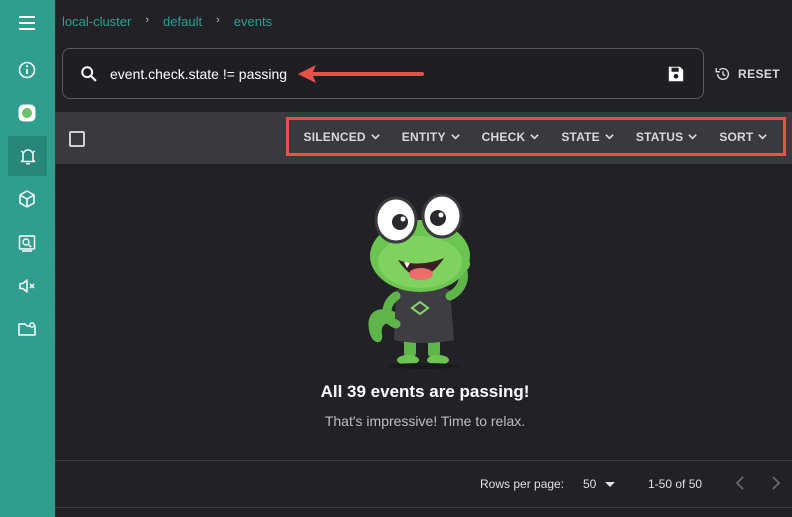  What do you see at coordinates (736, 136) in the screenshot?
I see `sort-filter-label: SORT` at bounding box center [736, 136].